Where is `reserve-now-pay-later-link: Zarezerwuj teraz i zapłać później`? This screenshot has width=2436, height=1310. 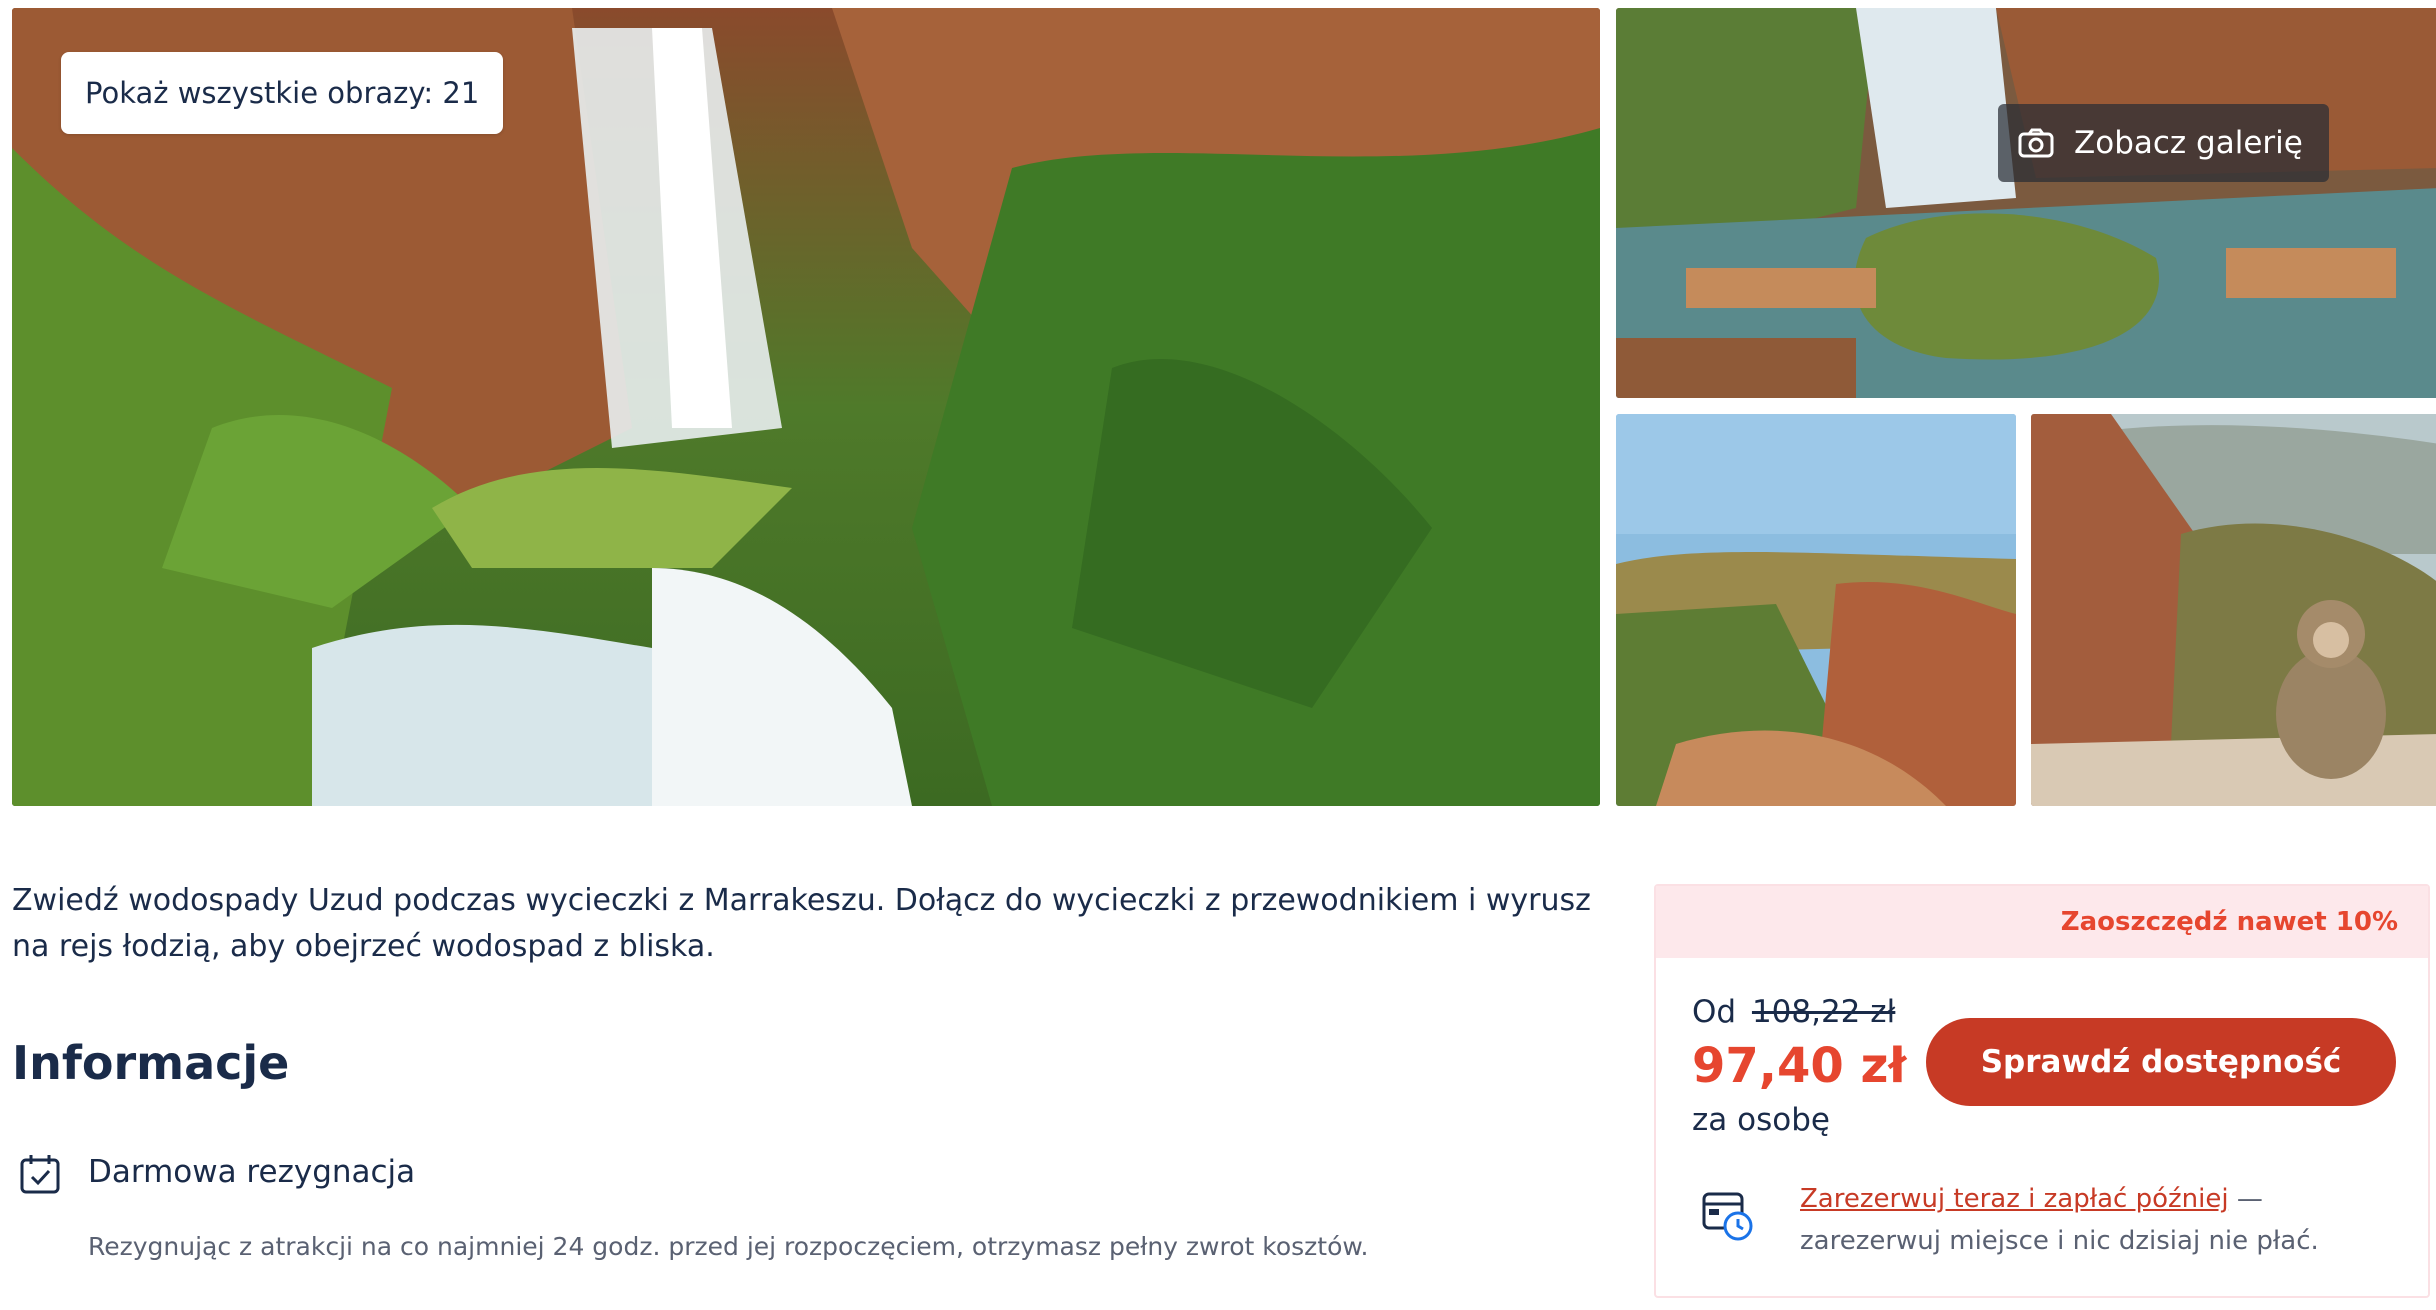
reserve-now-pay-later-link: Zarezerwuj teraz i zapłać później is located at coordinates (2014, 1199).